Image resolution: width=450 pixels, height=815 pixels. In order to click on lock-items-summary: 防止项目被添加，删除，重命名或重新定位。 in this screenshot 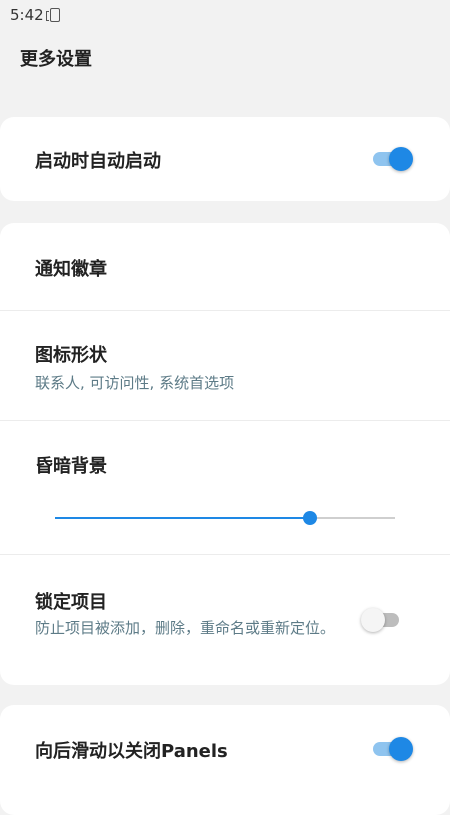, I will do `click(185, 628)`.